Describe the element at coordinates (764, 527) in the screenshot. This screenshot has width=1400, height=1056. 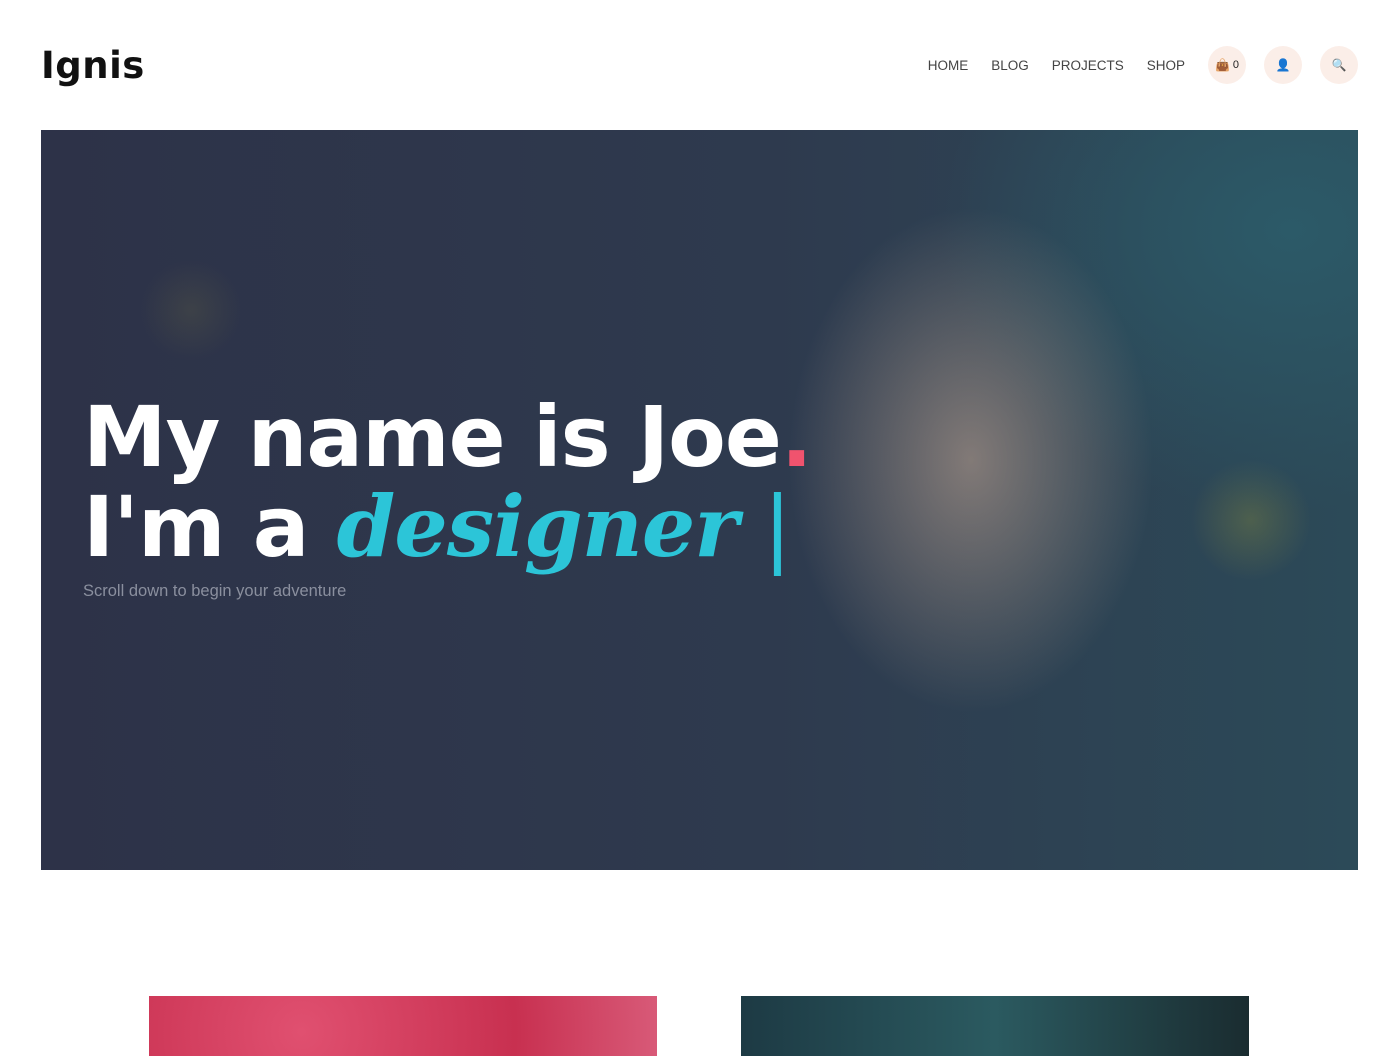
I see `typing-cursor: |` at that location.